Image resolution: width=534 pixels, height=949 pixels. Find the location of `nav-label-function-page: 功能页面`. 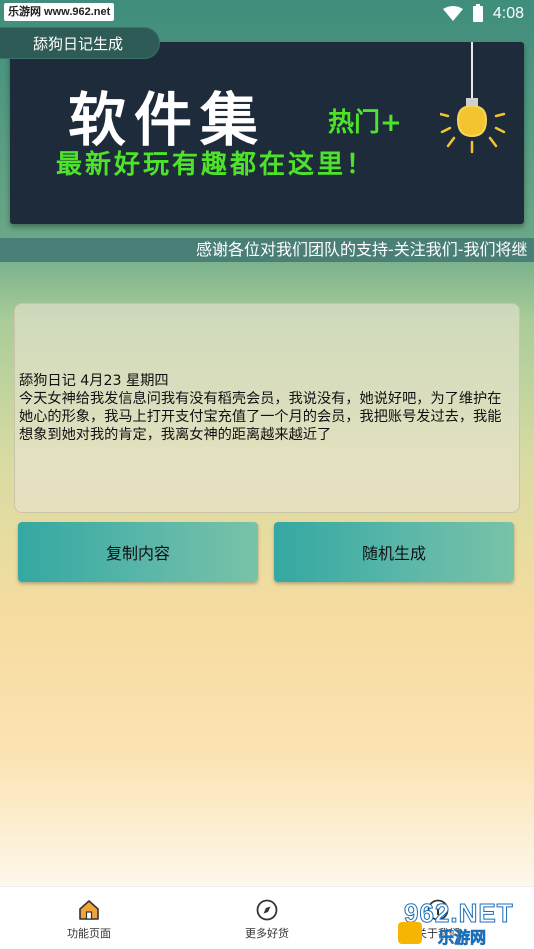

nav-label-function-page: 功能页面 is located at coordinates (89, 933).